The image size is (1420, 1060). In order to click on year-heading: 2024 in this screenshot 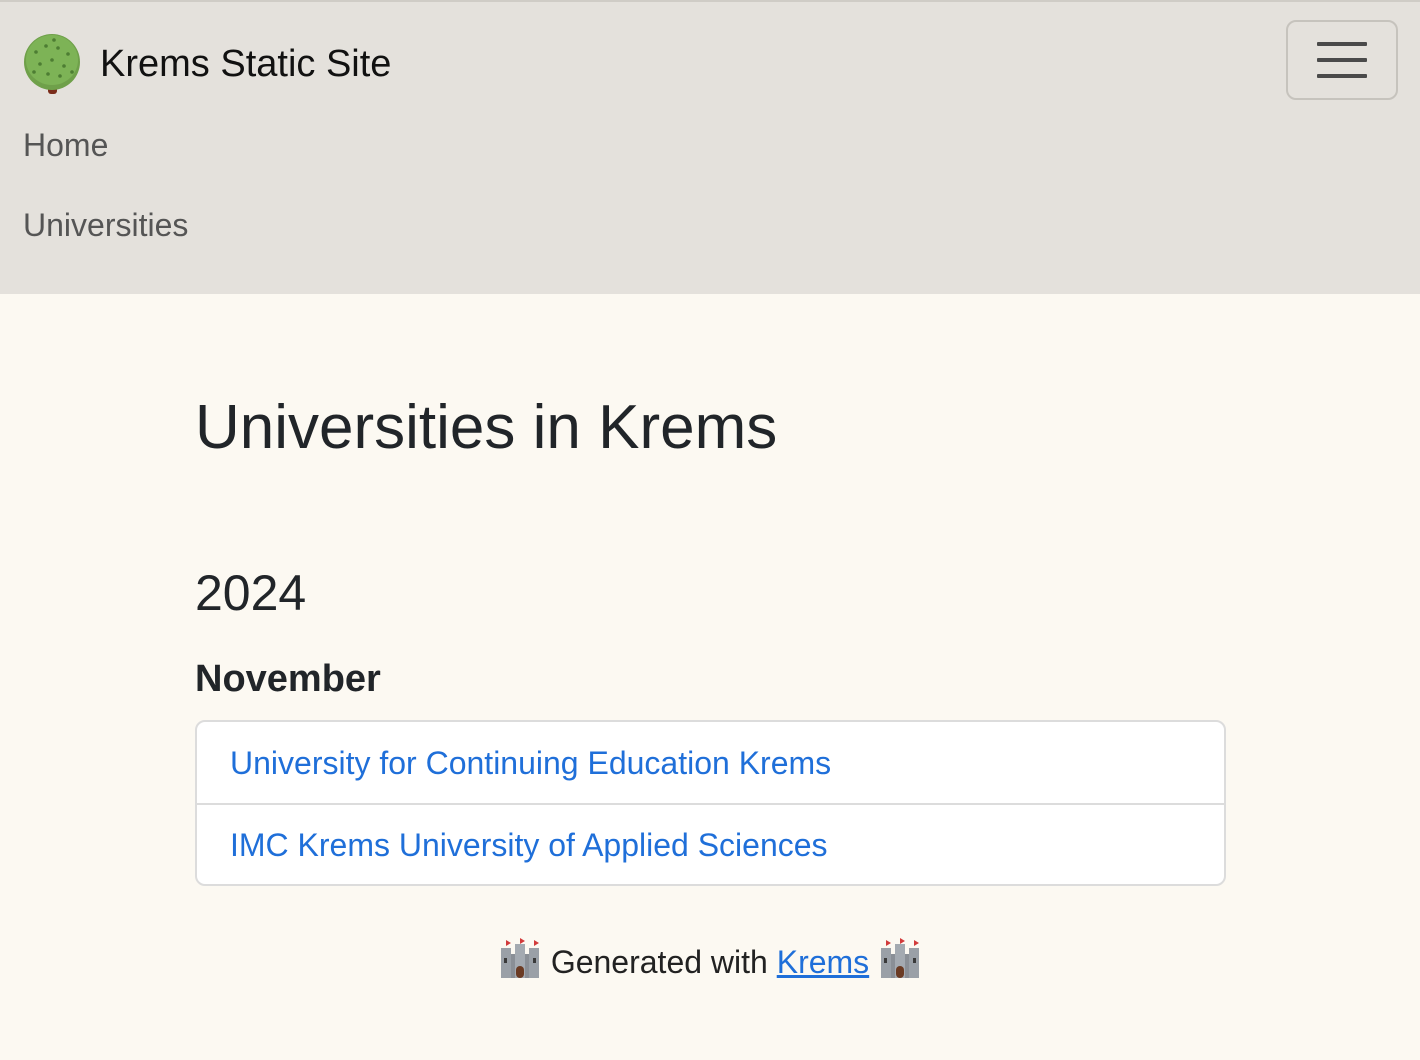, I will do `click(251, 593)`.